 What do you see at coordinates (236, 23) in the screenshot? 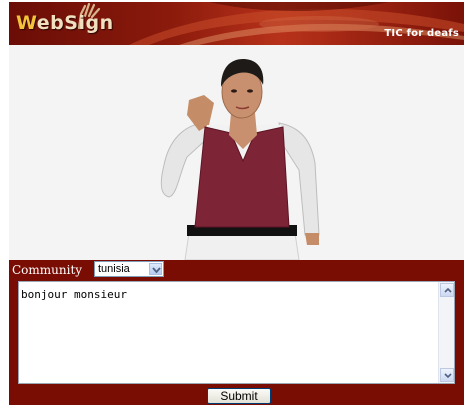
I see `header-banner: WebSign TIC for deafs` at bounding box center [236, 23].